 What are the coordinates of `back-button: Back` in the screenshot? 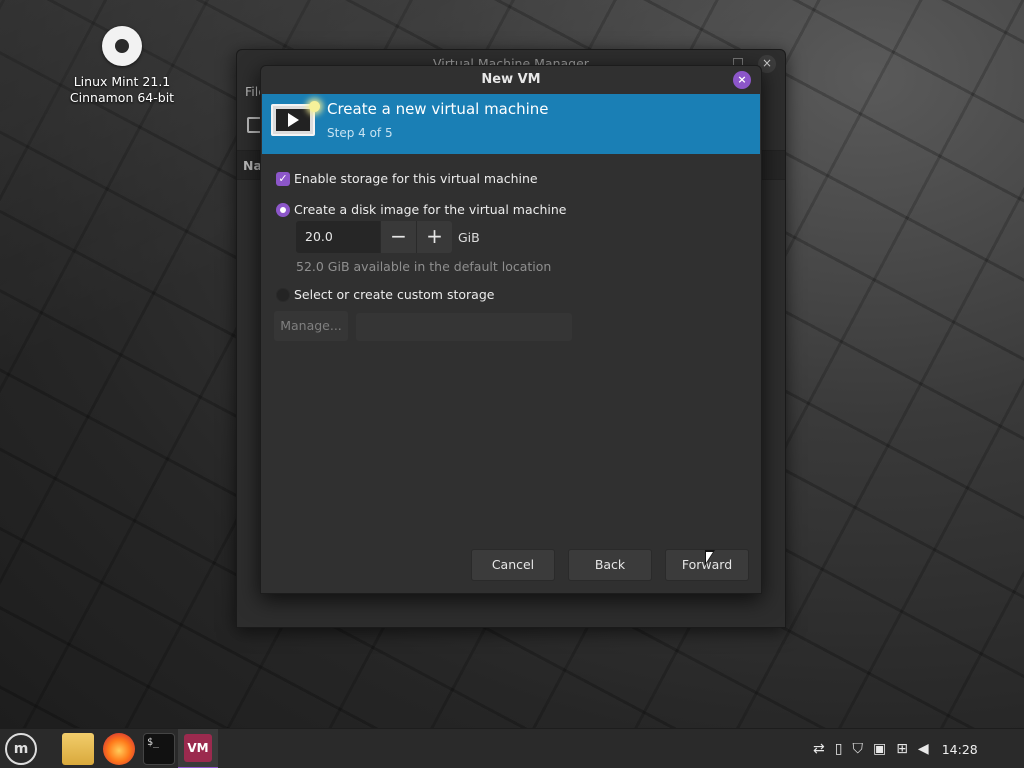 It's located at (610, 565).